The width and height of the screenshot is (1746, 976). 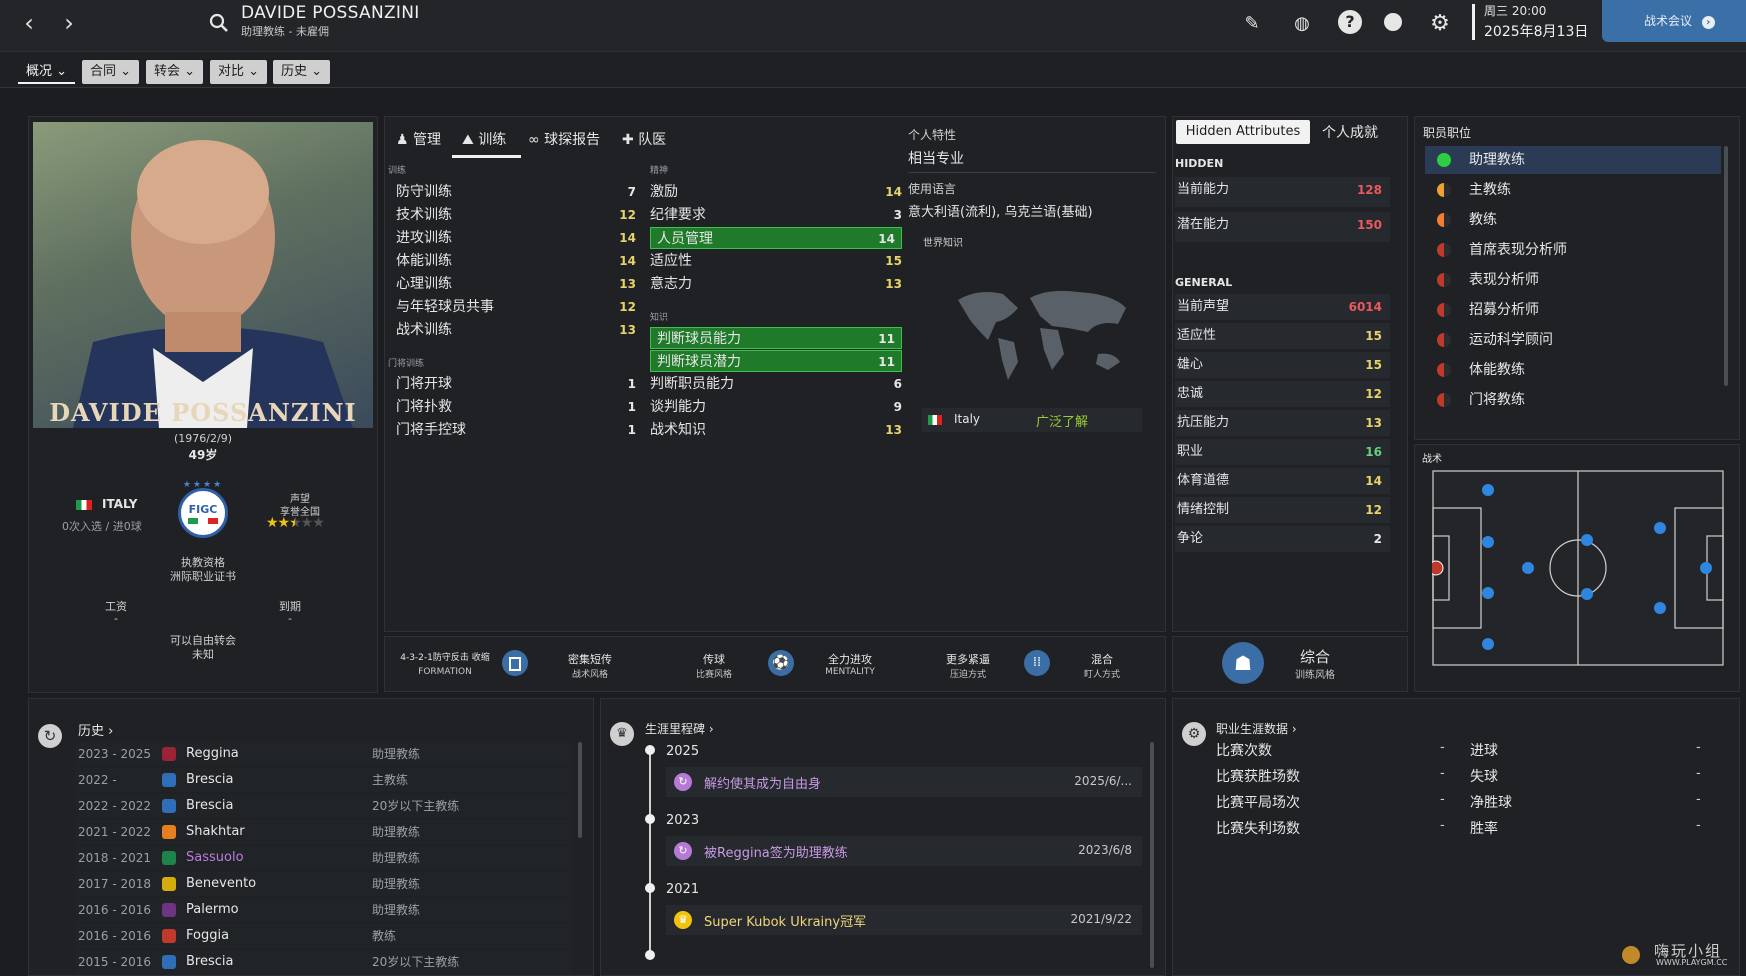 What do you see at coordinates (119, 504) in the screenshot?
I see `nation: ITALY` at bounding box center [119, 504].